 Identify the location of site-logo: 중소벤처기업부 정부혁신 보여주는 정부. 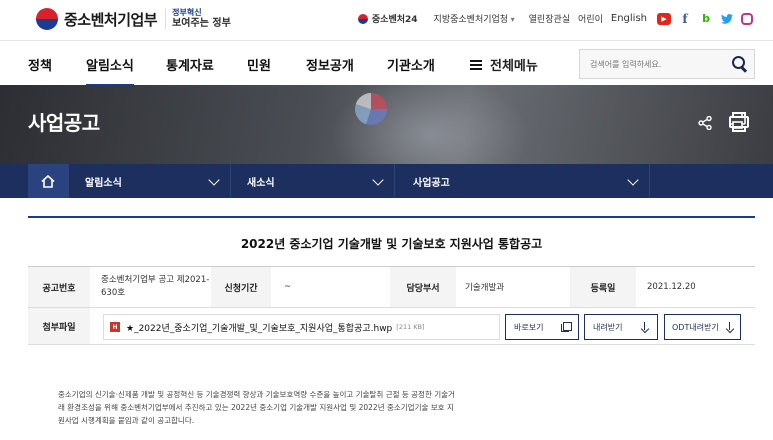
(133, 19).